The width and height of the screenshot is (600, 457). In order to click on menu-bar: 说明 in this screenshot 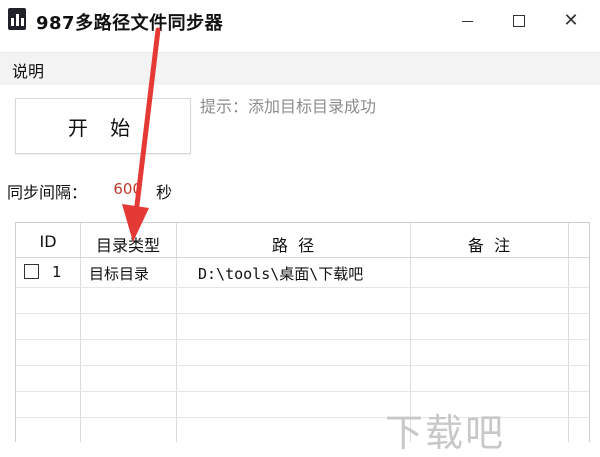, I will do `click(300, 68)`.